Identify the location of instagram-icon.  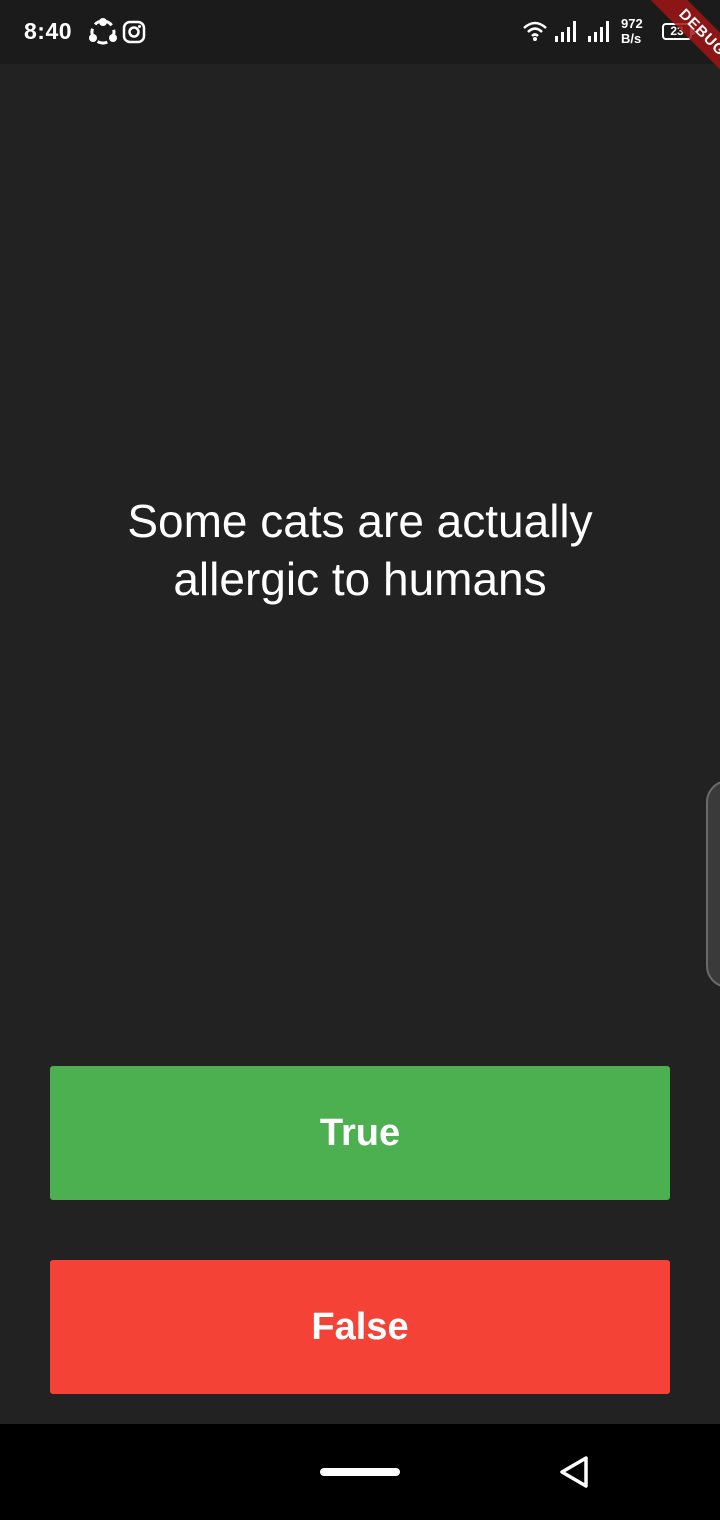
(134, 34).